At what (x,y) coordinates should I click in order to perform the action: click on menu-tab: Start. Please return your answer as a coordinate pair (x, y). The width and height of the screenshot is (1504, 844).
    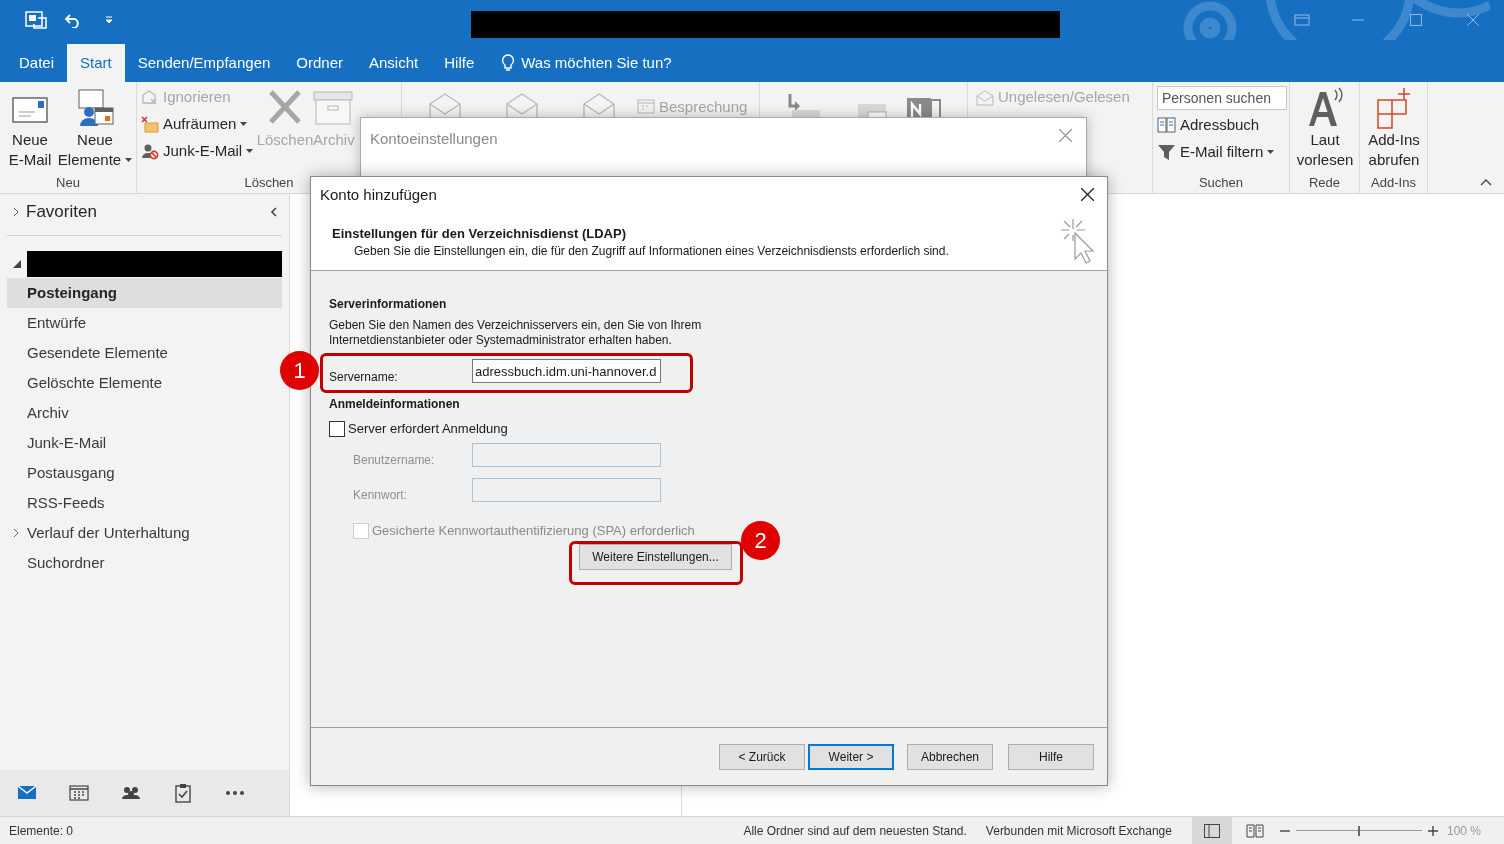
    Looking at the image, I should click on (96, 63).